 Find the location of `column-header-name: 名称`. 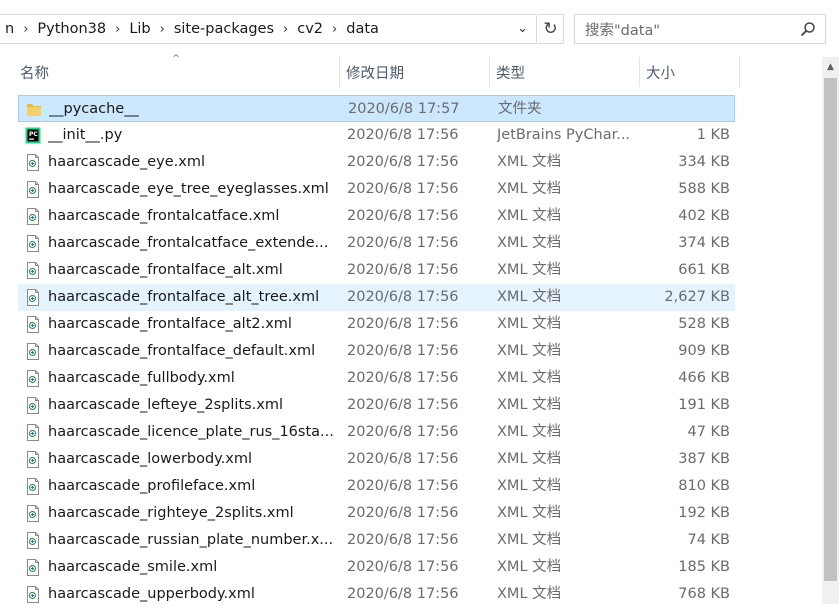

column-header-name: 名称 is located at coordinates (177, 72).